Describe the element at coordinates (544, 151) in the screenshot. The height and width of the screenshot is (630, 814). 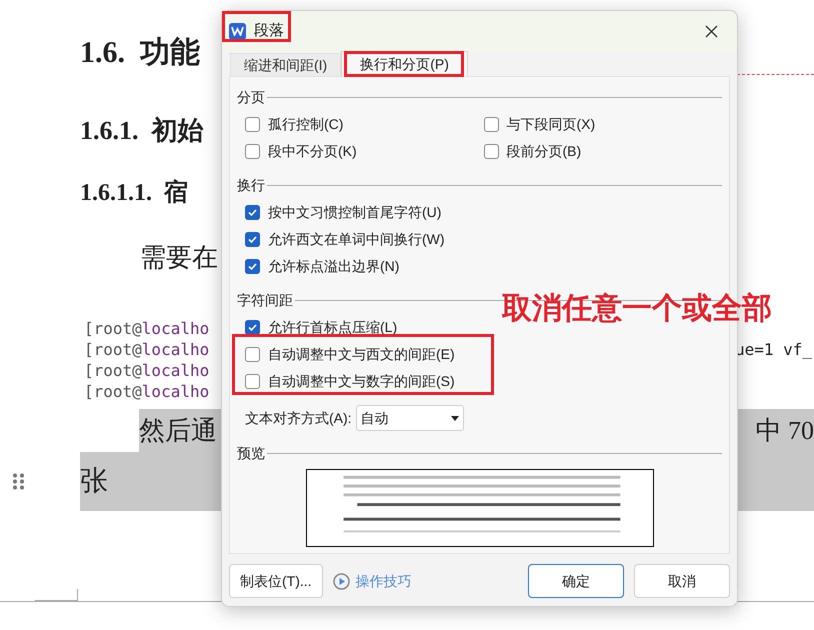
I see `option-label: 段前分页(B)` at that location.